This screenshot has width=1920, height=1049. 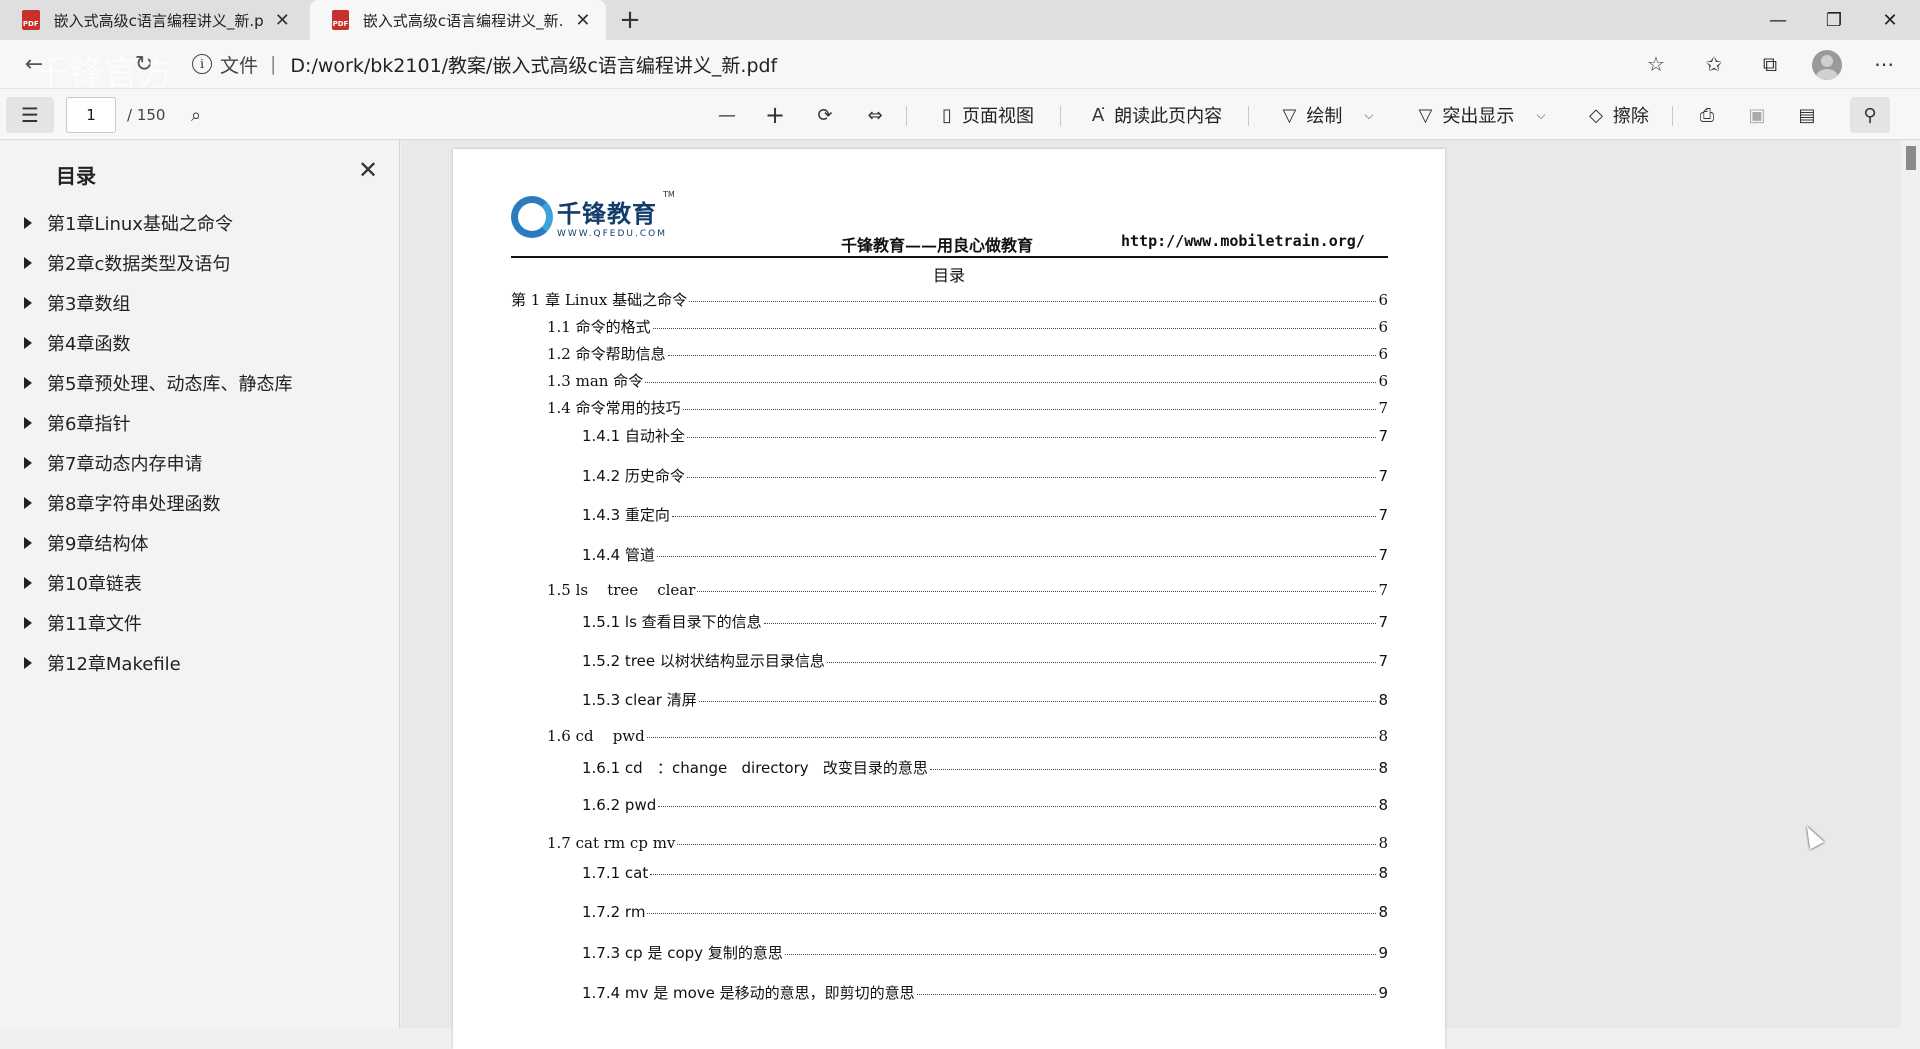 I want to click on doc-toc-entry: 第 1 章 Linux 基础之命令 6, so click(x=949, y=299).